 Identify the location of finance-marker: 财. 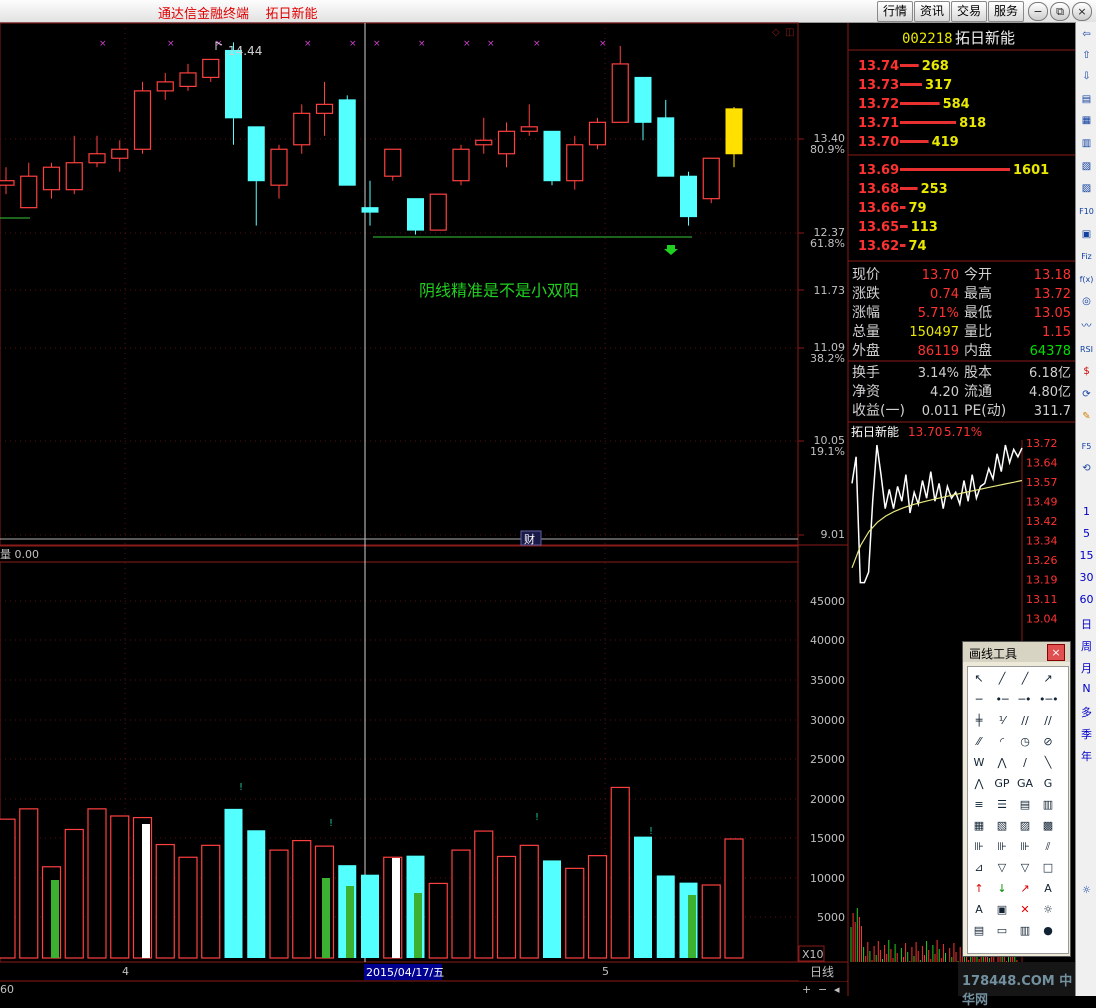
(529, 539).